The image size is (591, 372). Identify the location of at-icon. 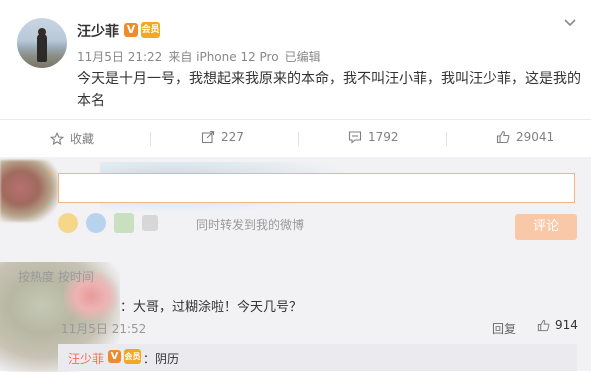
(96, 223).